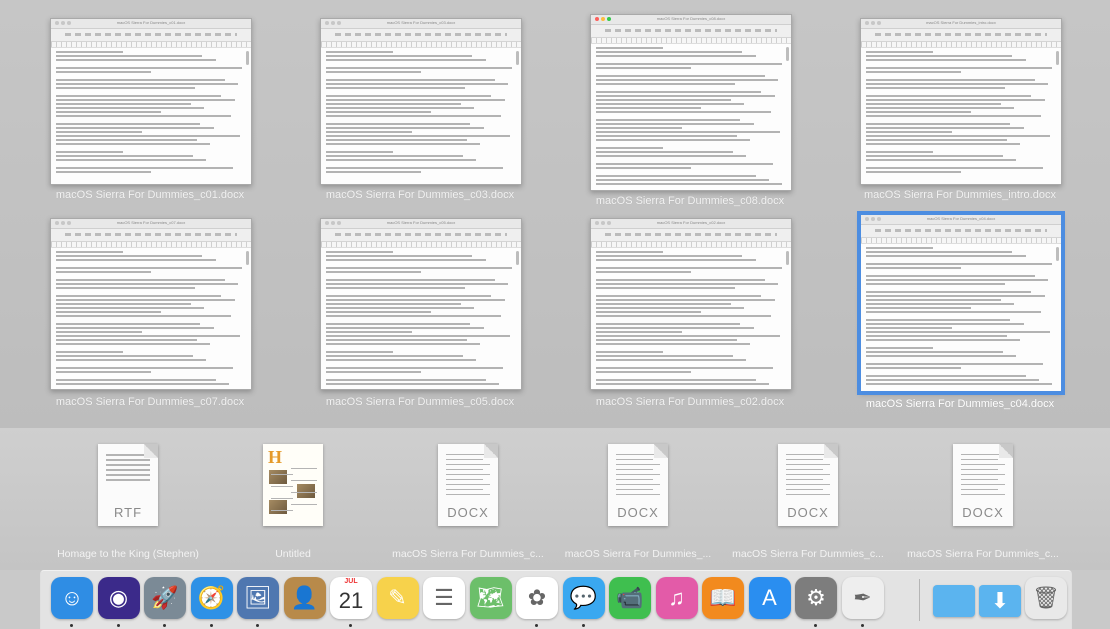 The height and width of the screenshot is (629, 1110). What do you see at coordinates (128, 494) in the screenshot?
I see `desktop-file-icon: RTF` at bounding box center [128, 494].